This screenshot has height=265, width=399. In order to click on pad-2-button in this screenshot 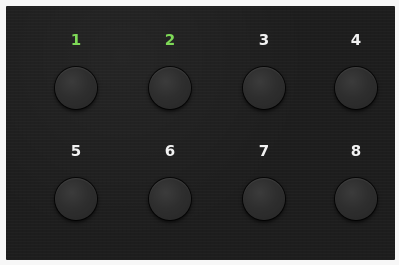, I will do `click(170, 88)`.